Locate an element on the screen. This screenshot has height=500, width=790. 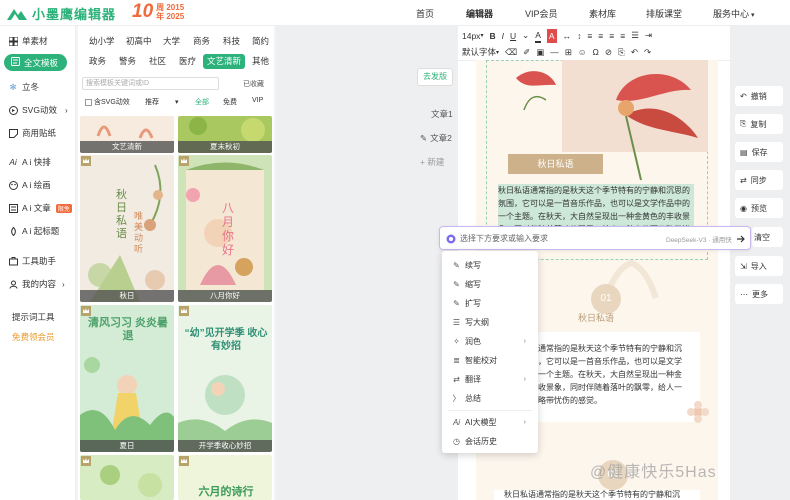
align-center-icon: ≡ is located at coordinates (600, 36).